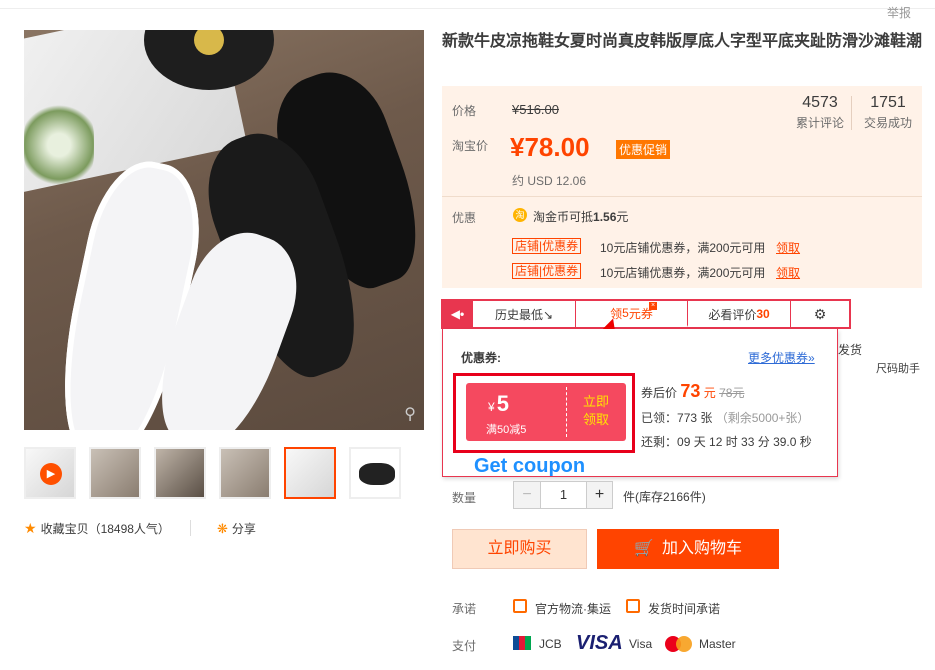 The width and height of the screenshot is (935, 670). What do you see at coordinates (549, 181) in the screenshot?
I see `usd-price: 约 USD 12.06` at bounding box center [549, 181].